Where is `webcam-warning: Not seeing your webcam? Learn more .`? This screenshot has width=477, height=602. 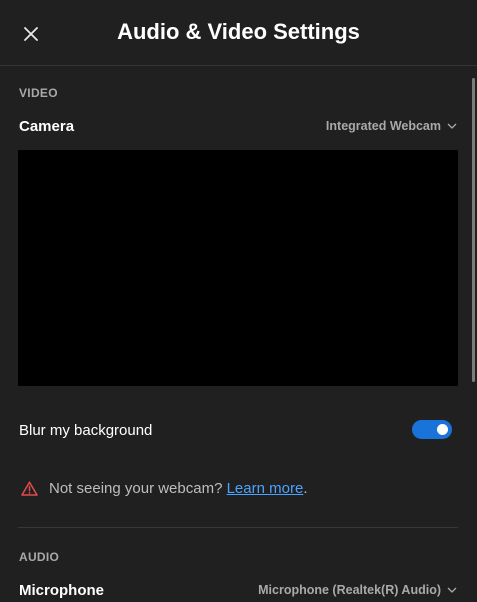
webcam-warning: Not seeing your webcam? Learn more . is located at coordinates (164, 488).